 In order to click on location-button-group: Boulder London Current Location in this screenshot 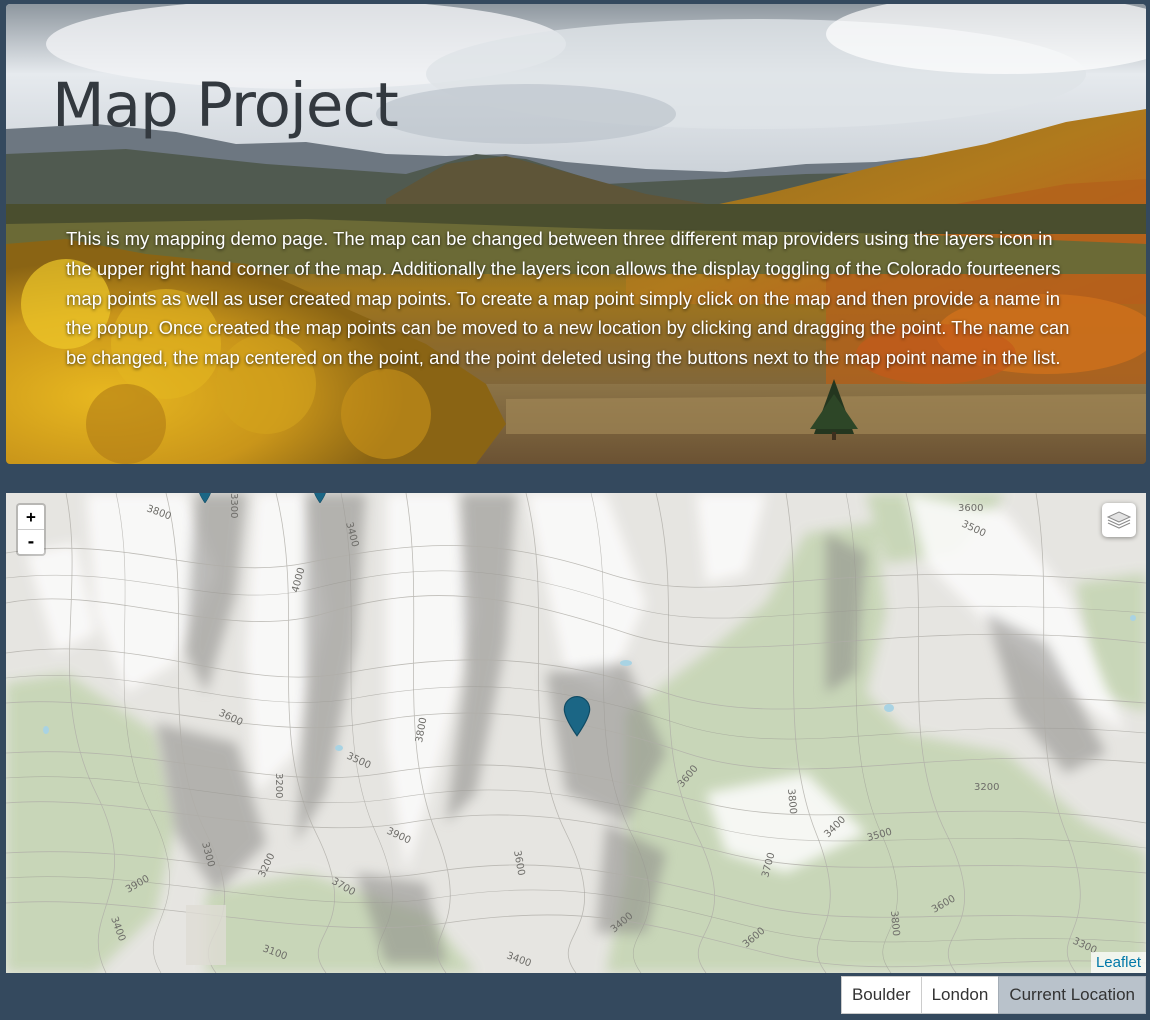, I will do `click(993, 995)`.